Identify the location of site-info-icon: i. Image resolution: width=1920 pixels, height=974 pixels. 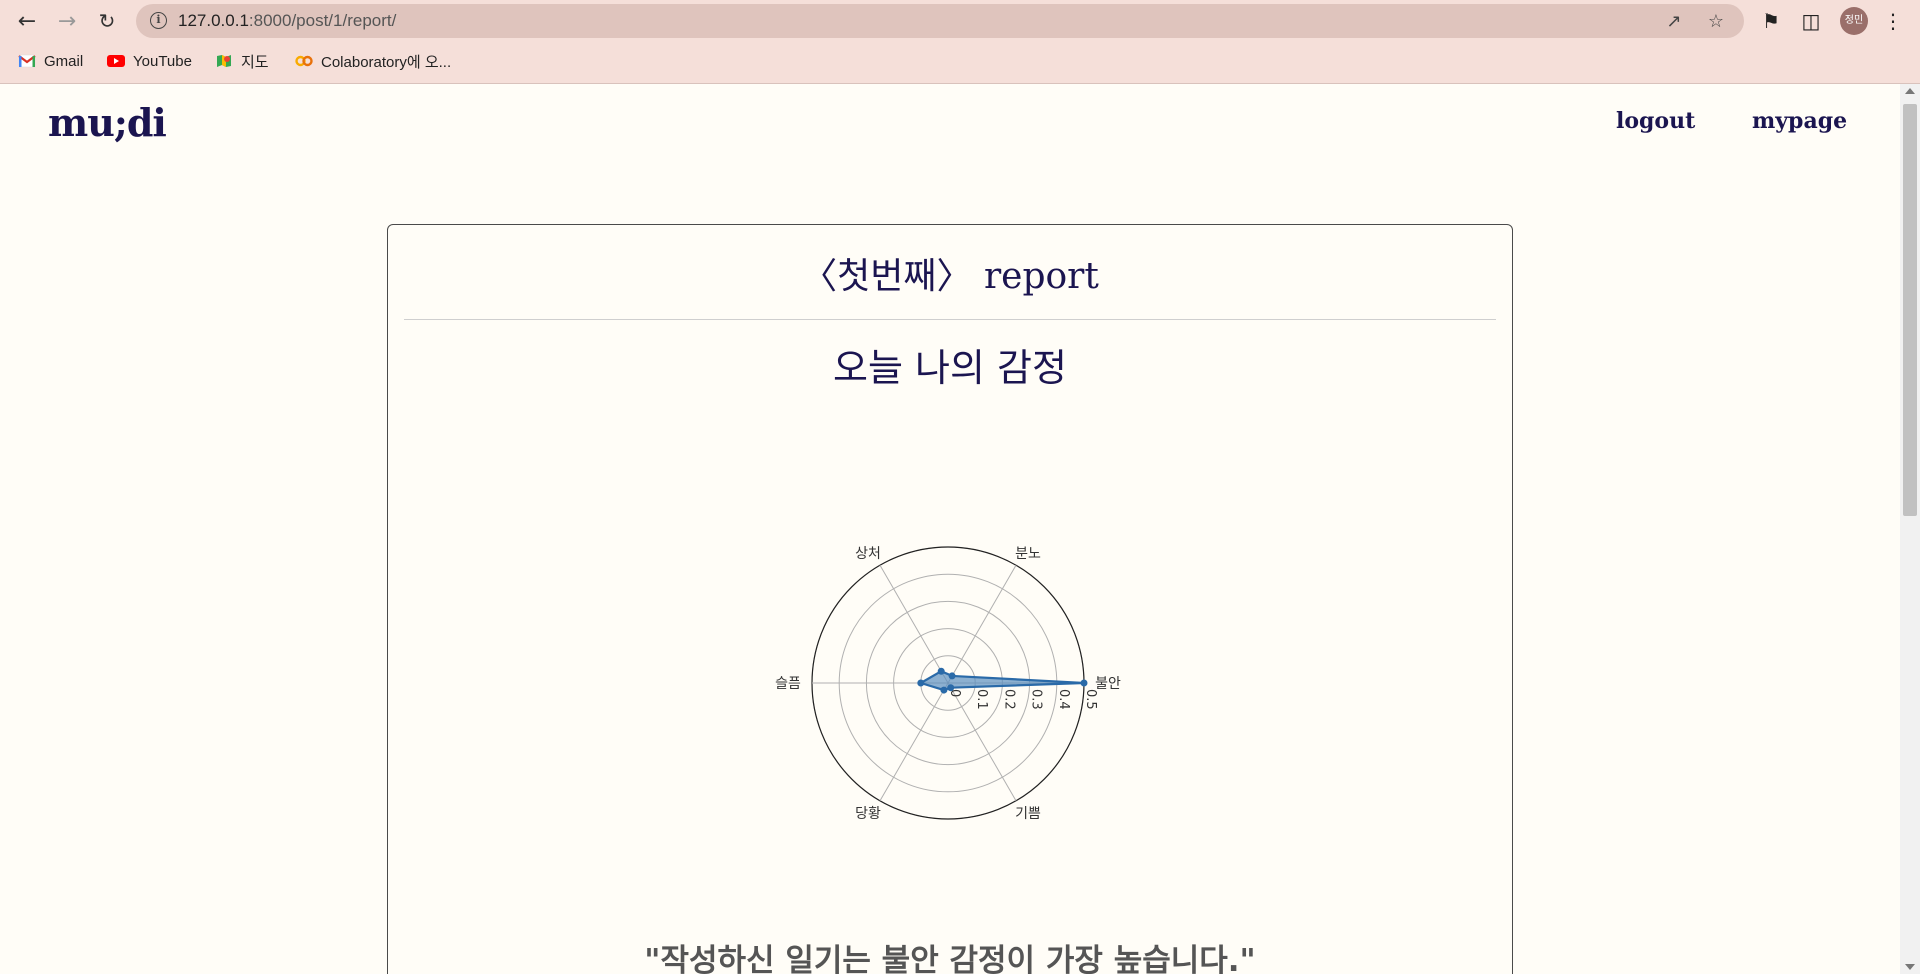
(158, 20).